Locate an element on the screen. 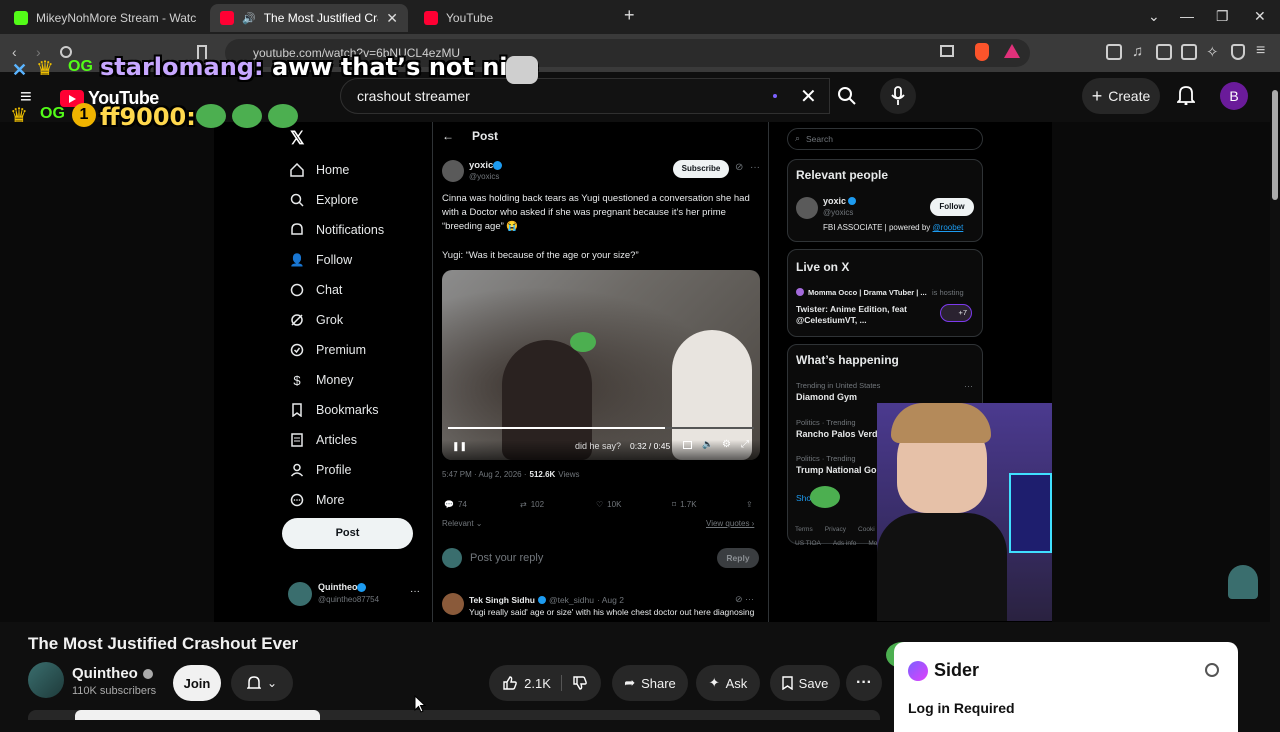 This screenshot has width=1280, height=732. brave-shield-icon is located at coordinates (982, 52).